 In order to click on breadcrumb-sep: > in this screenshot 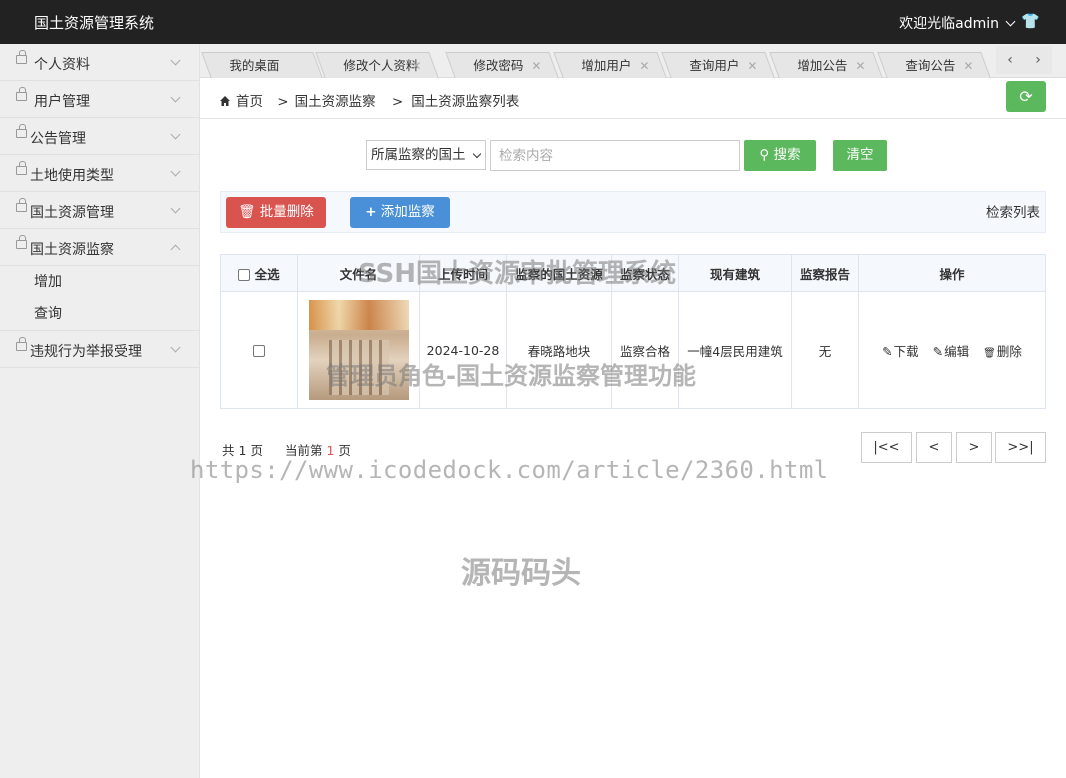, I will do `click(283, 102)`.